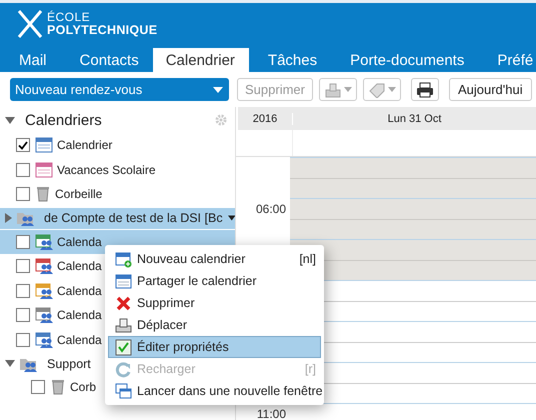 Image resolution: width=536 pixels, height=420 pixels. I want to click on logo-text: ÉCOLE, so click(68, 17).